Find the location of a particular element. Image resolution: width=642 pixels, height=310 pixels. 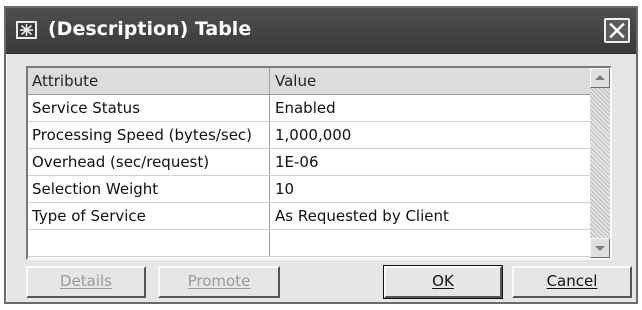

ok-button-label: OK is located at coordinates (443, 281).